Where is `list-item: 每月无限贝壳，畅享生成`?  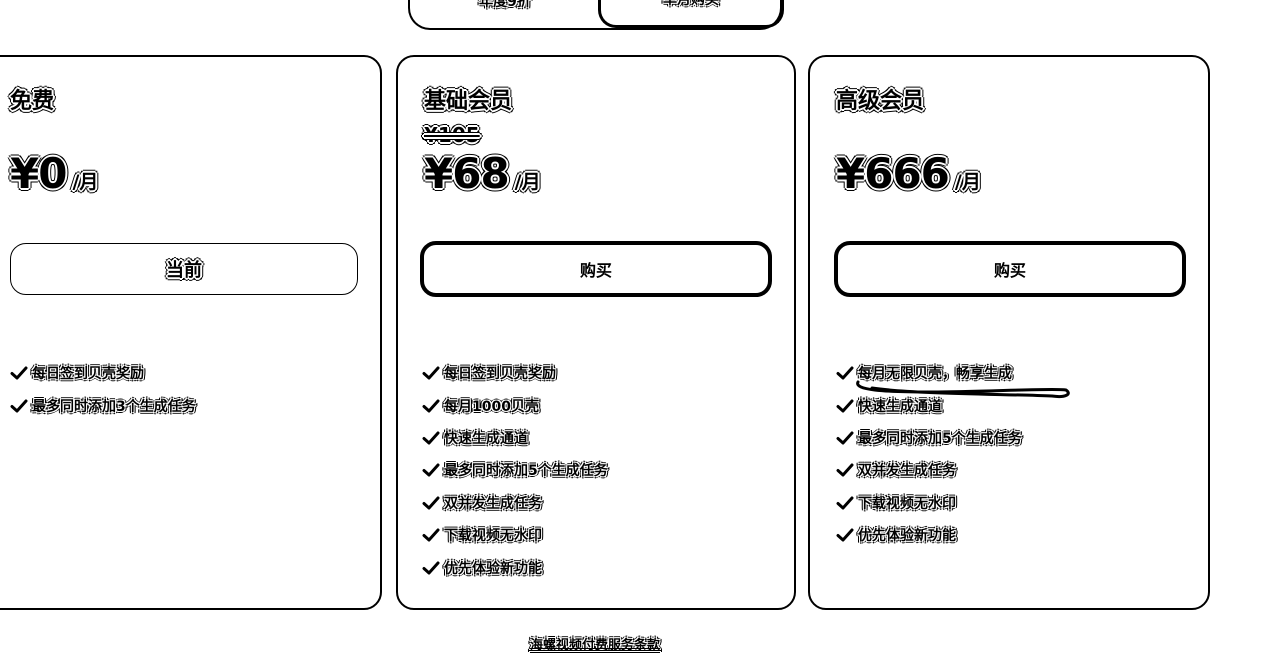
list-item: 每月无限贝壳，畅享生成 is located at coordinates (928, 373).